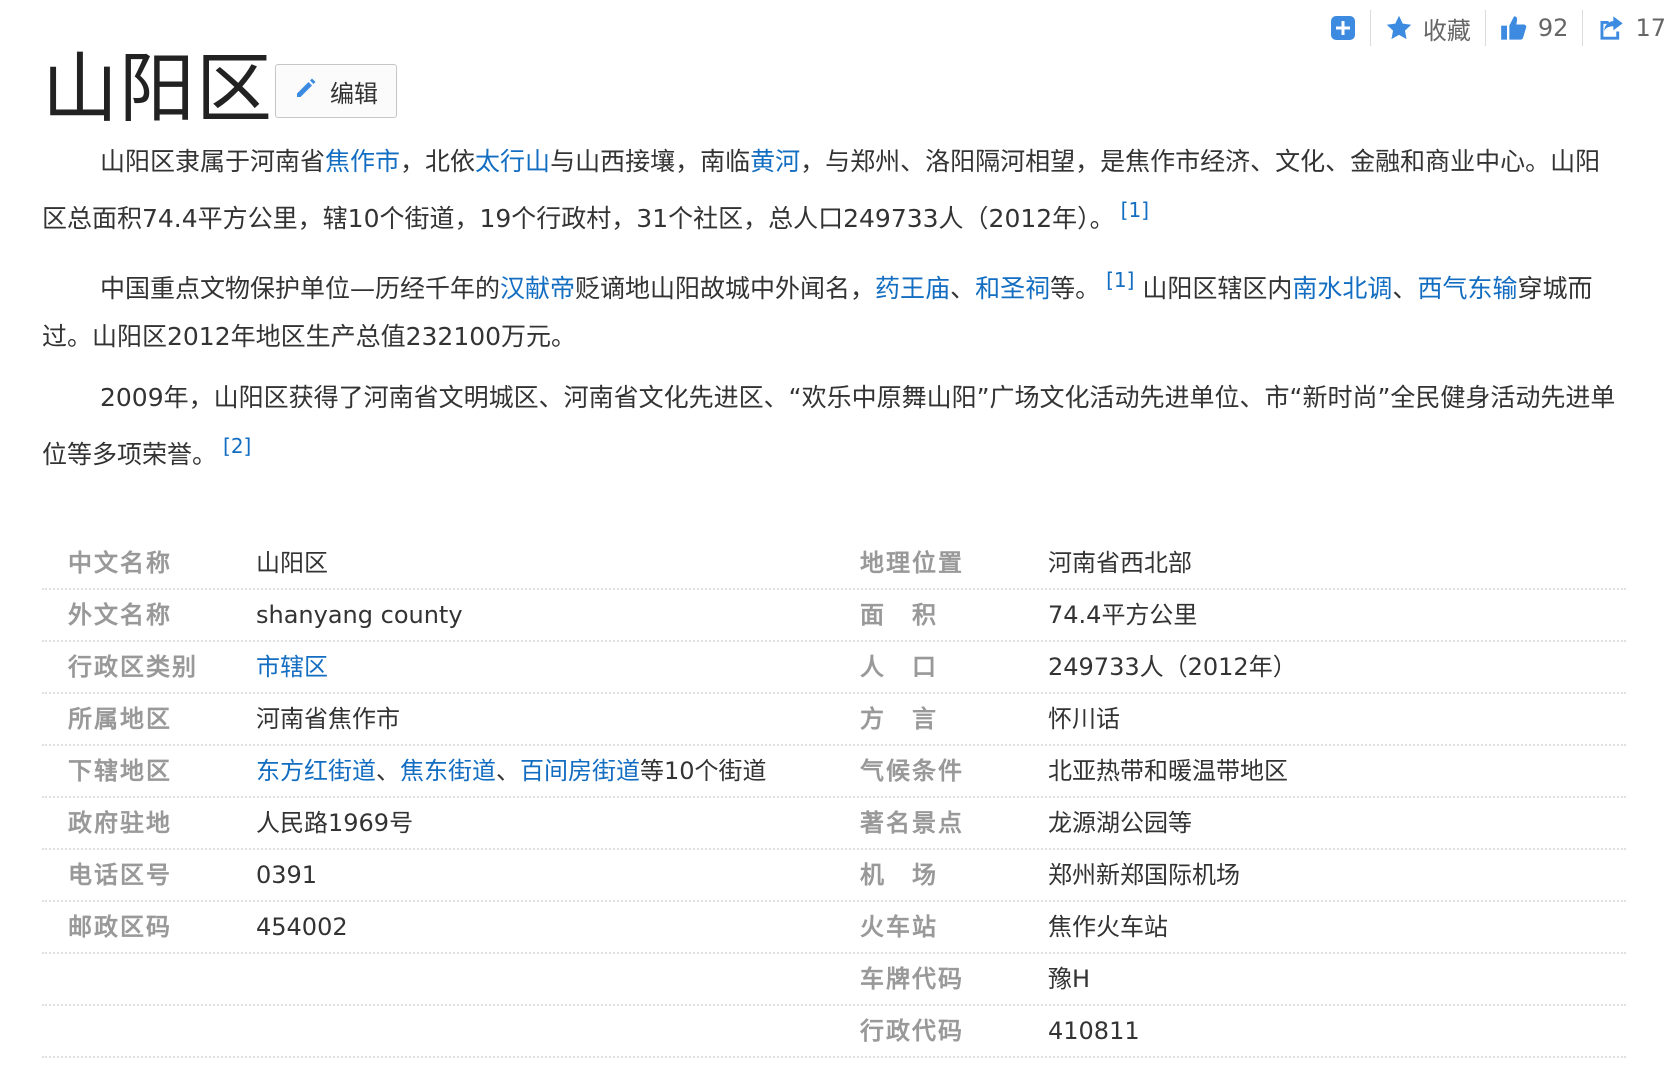  Describe the element at coordinates (438, 161) in the screenshot. I see `text: ，北依` at that location.